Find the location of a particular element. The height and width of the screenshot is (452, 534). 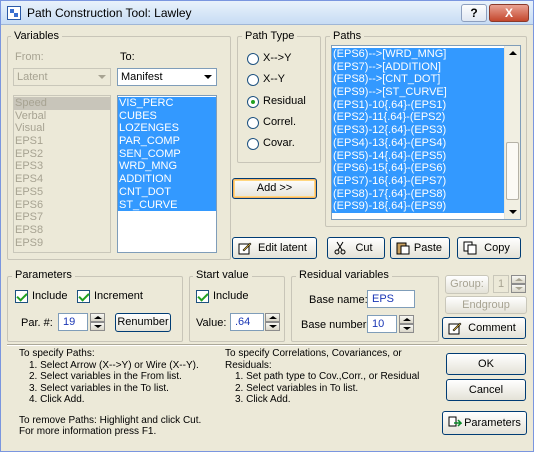

list-item: EPS4 is located at coordinates (29, 179).